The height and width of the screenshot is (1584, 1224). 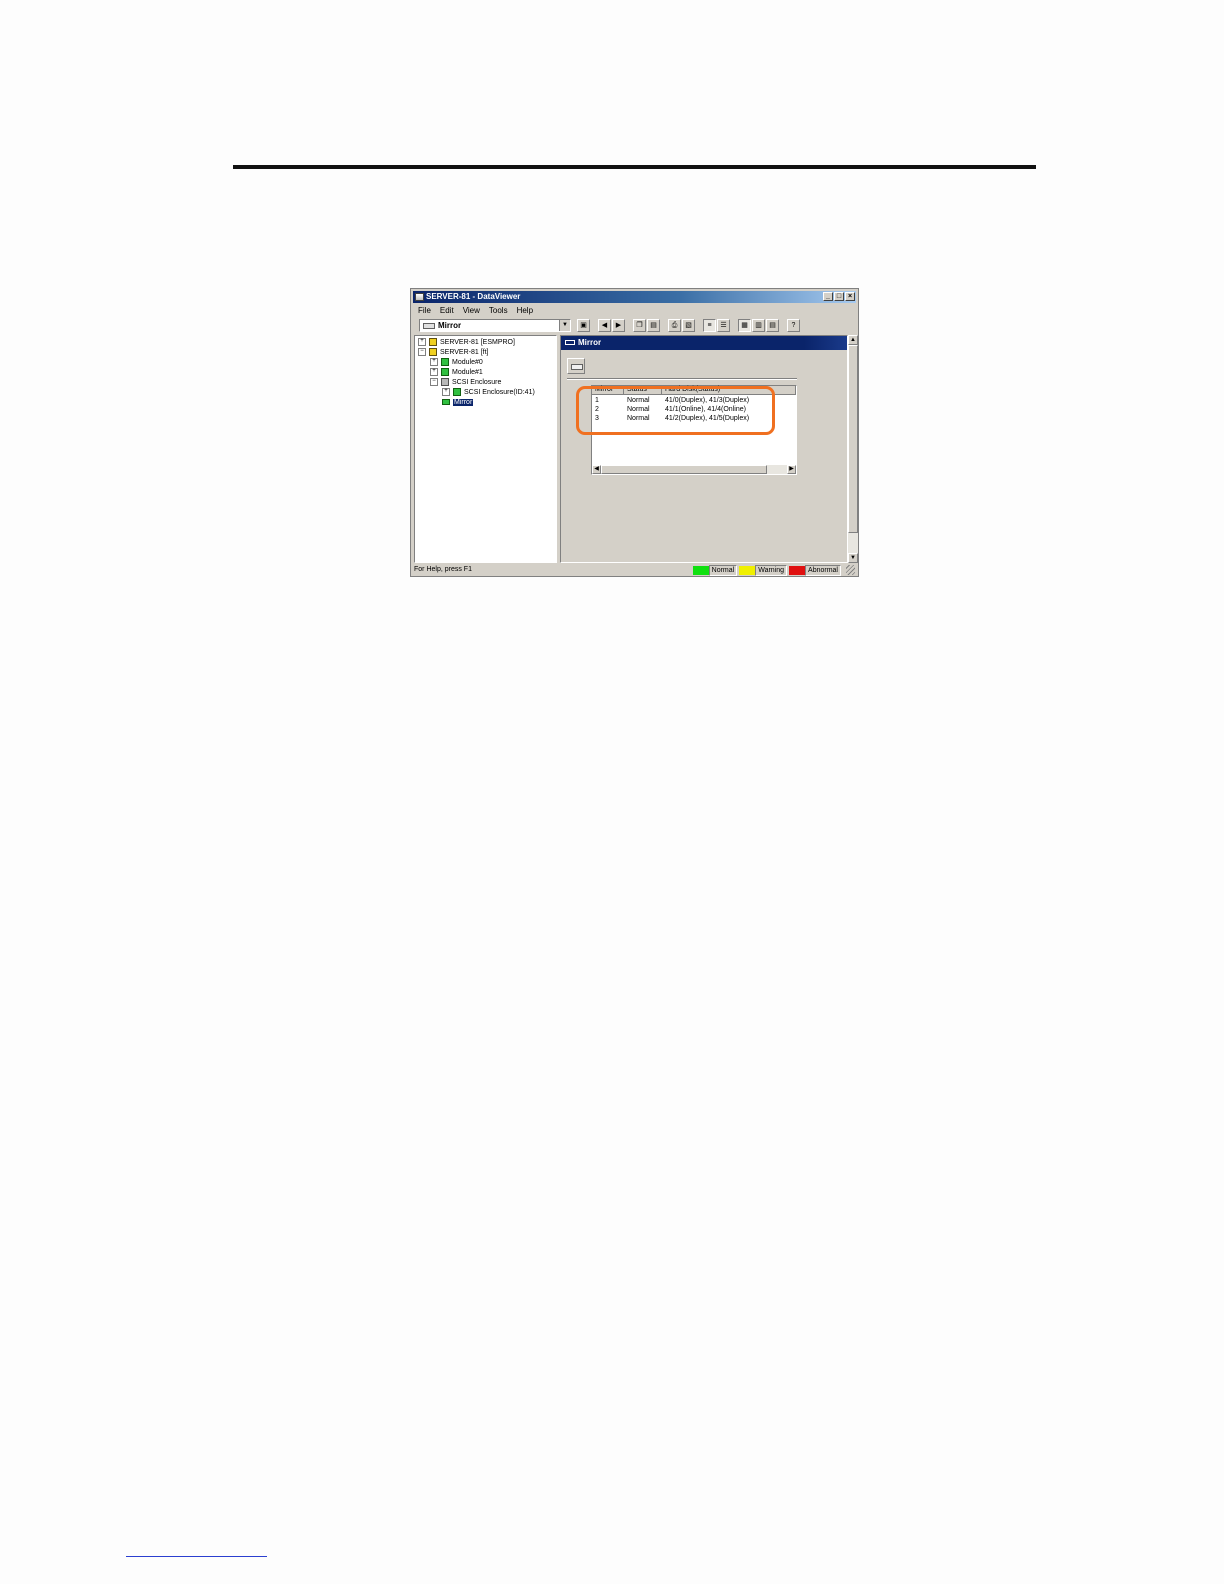 I want to click on normal-swatch, so click(x=700, y=570).